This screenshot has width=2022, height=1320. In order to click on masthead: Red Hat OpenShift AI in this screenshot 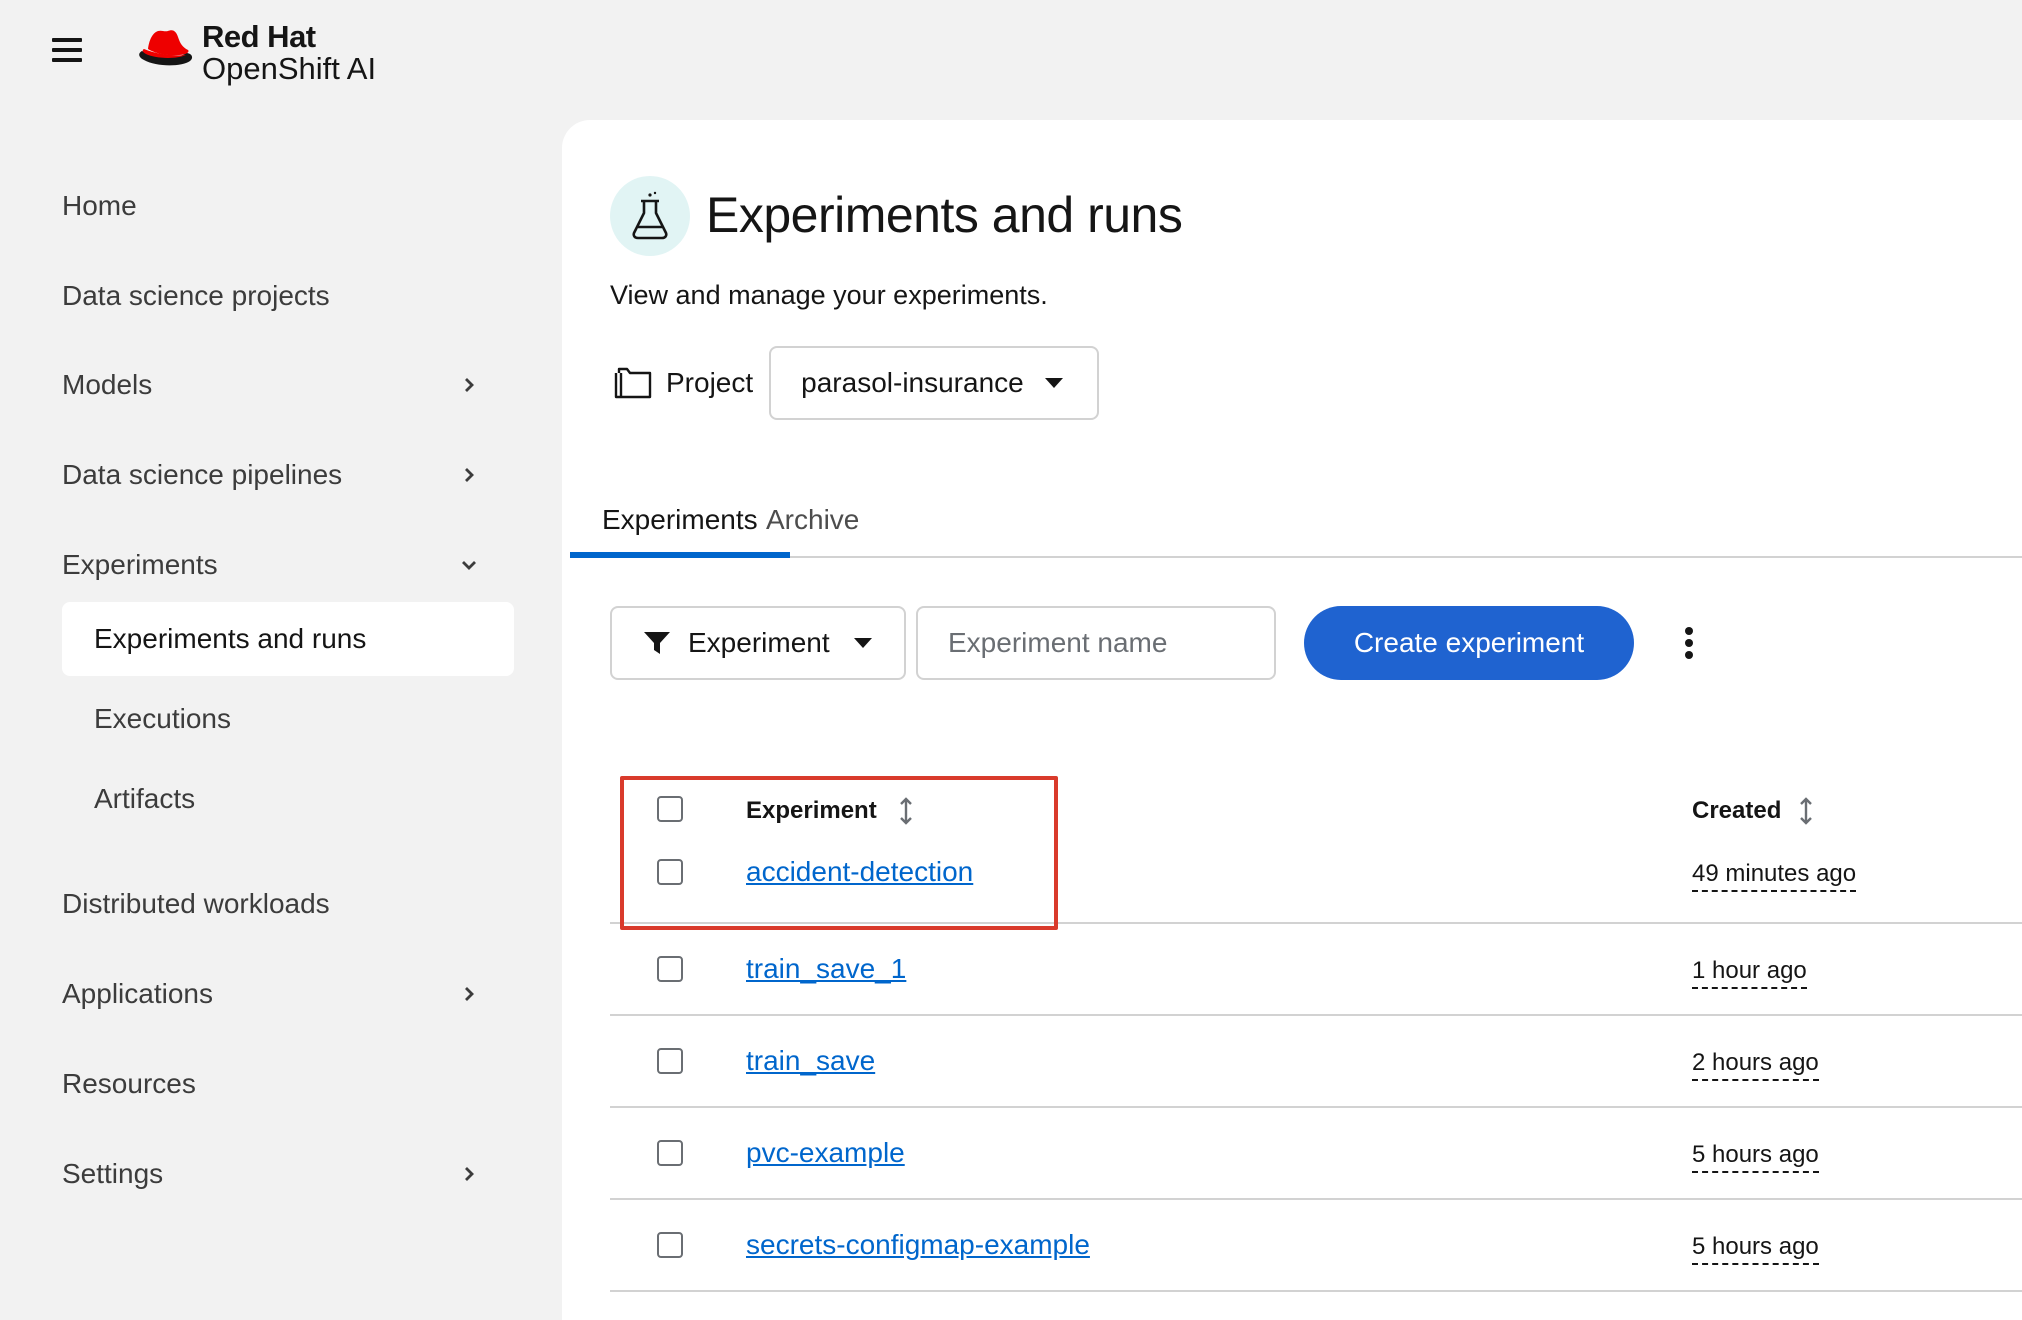, I will do `click(1011, 55)`.